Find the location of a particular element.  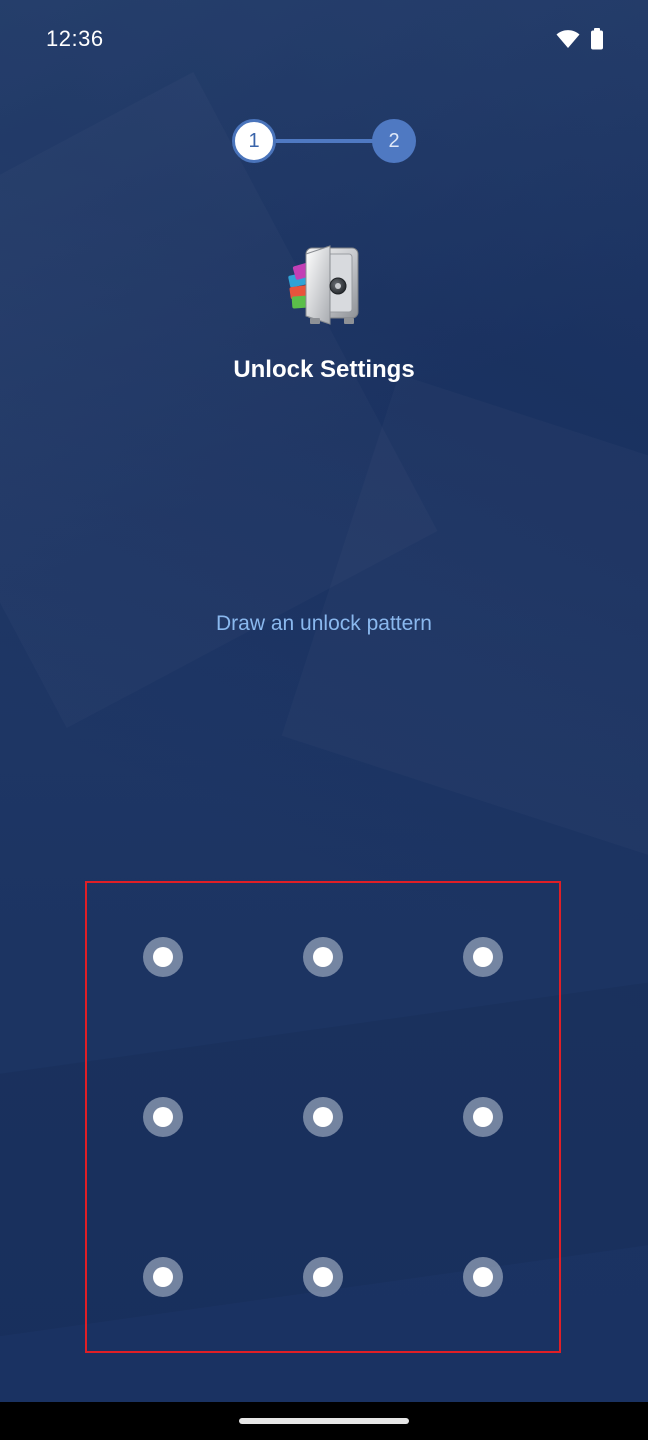

page-title: Unlock Settings is located at coordinates (324, 369).